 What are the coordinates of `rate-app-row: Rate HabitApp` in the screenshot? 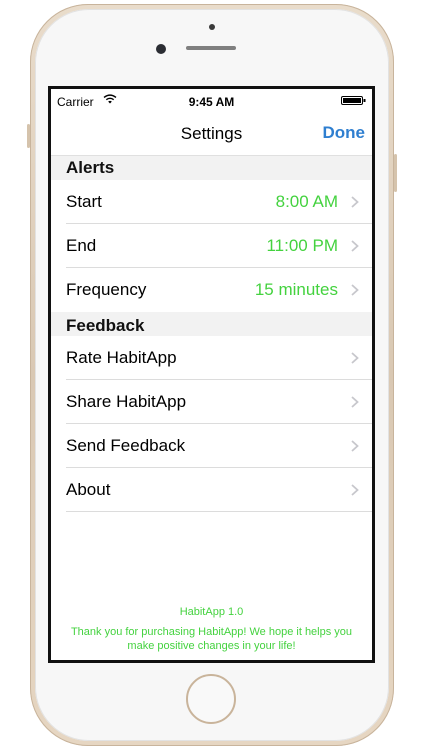 It's located at (211, 358).